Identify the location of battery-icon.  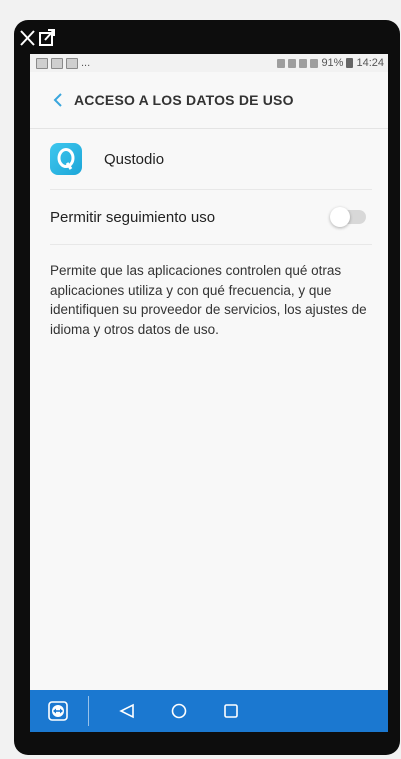
(350, 63).